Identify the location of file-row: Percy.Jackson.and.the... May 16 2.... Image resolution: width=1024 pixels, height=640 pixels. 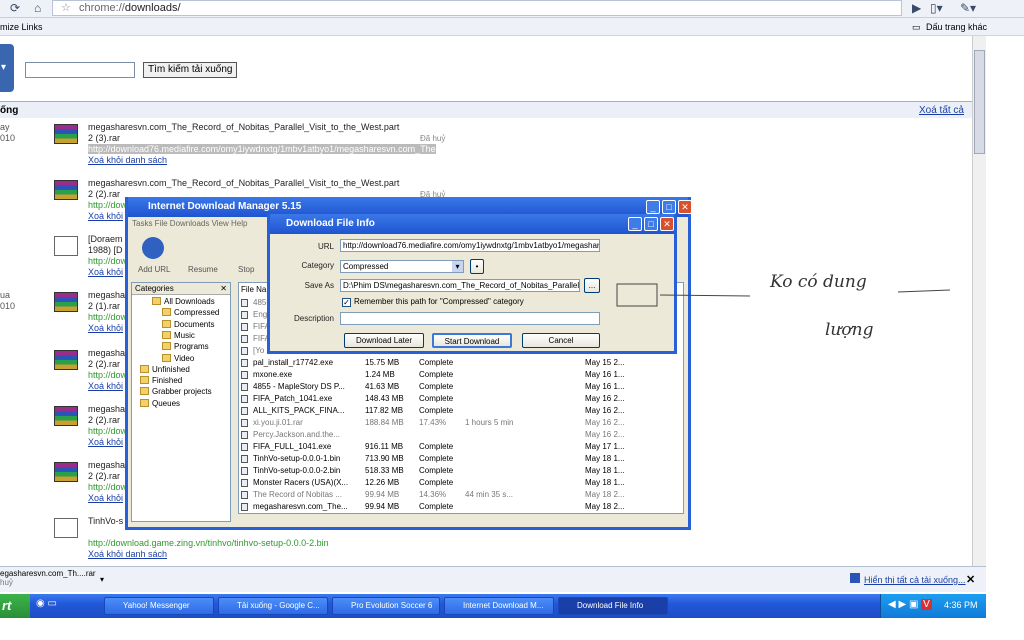
(461, 435).